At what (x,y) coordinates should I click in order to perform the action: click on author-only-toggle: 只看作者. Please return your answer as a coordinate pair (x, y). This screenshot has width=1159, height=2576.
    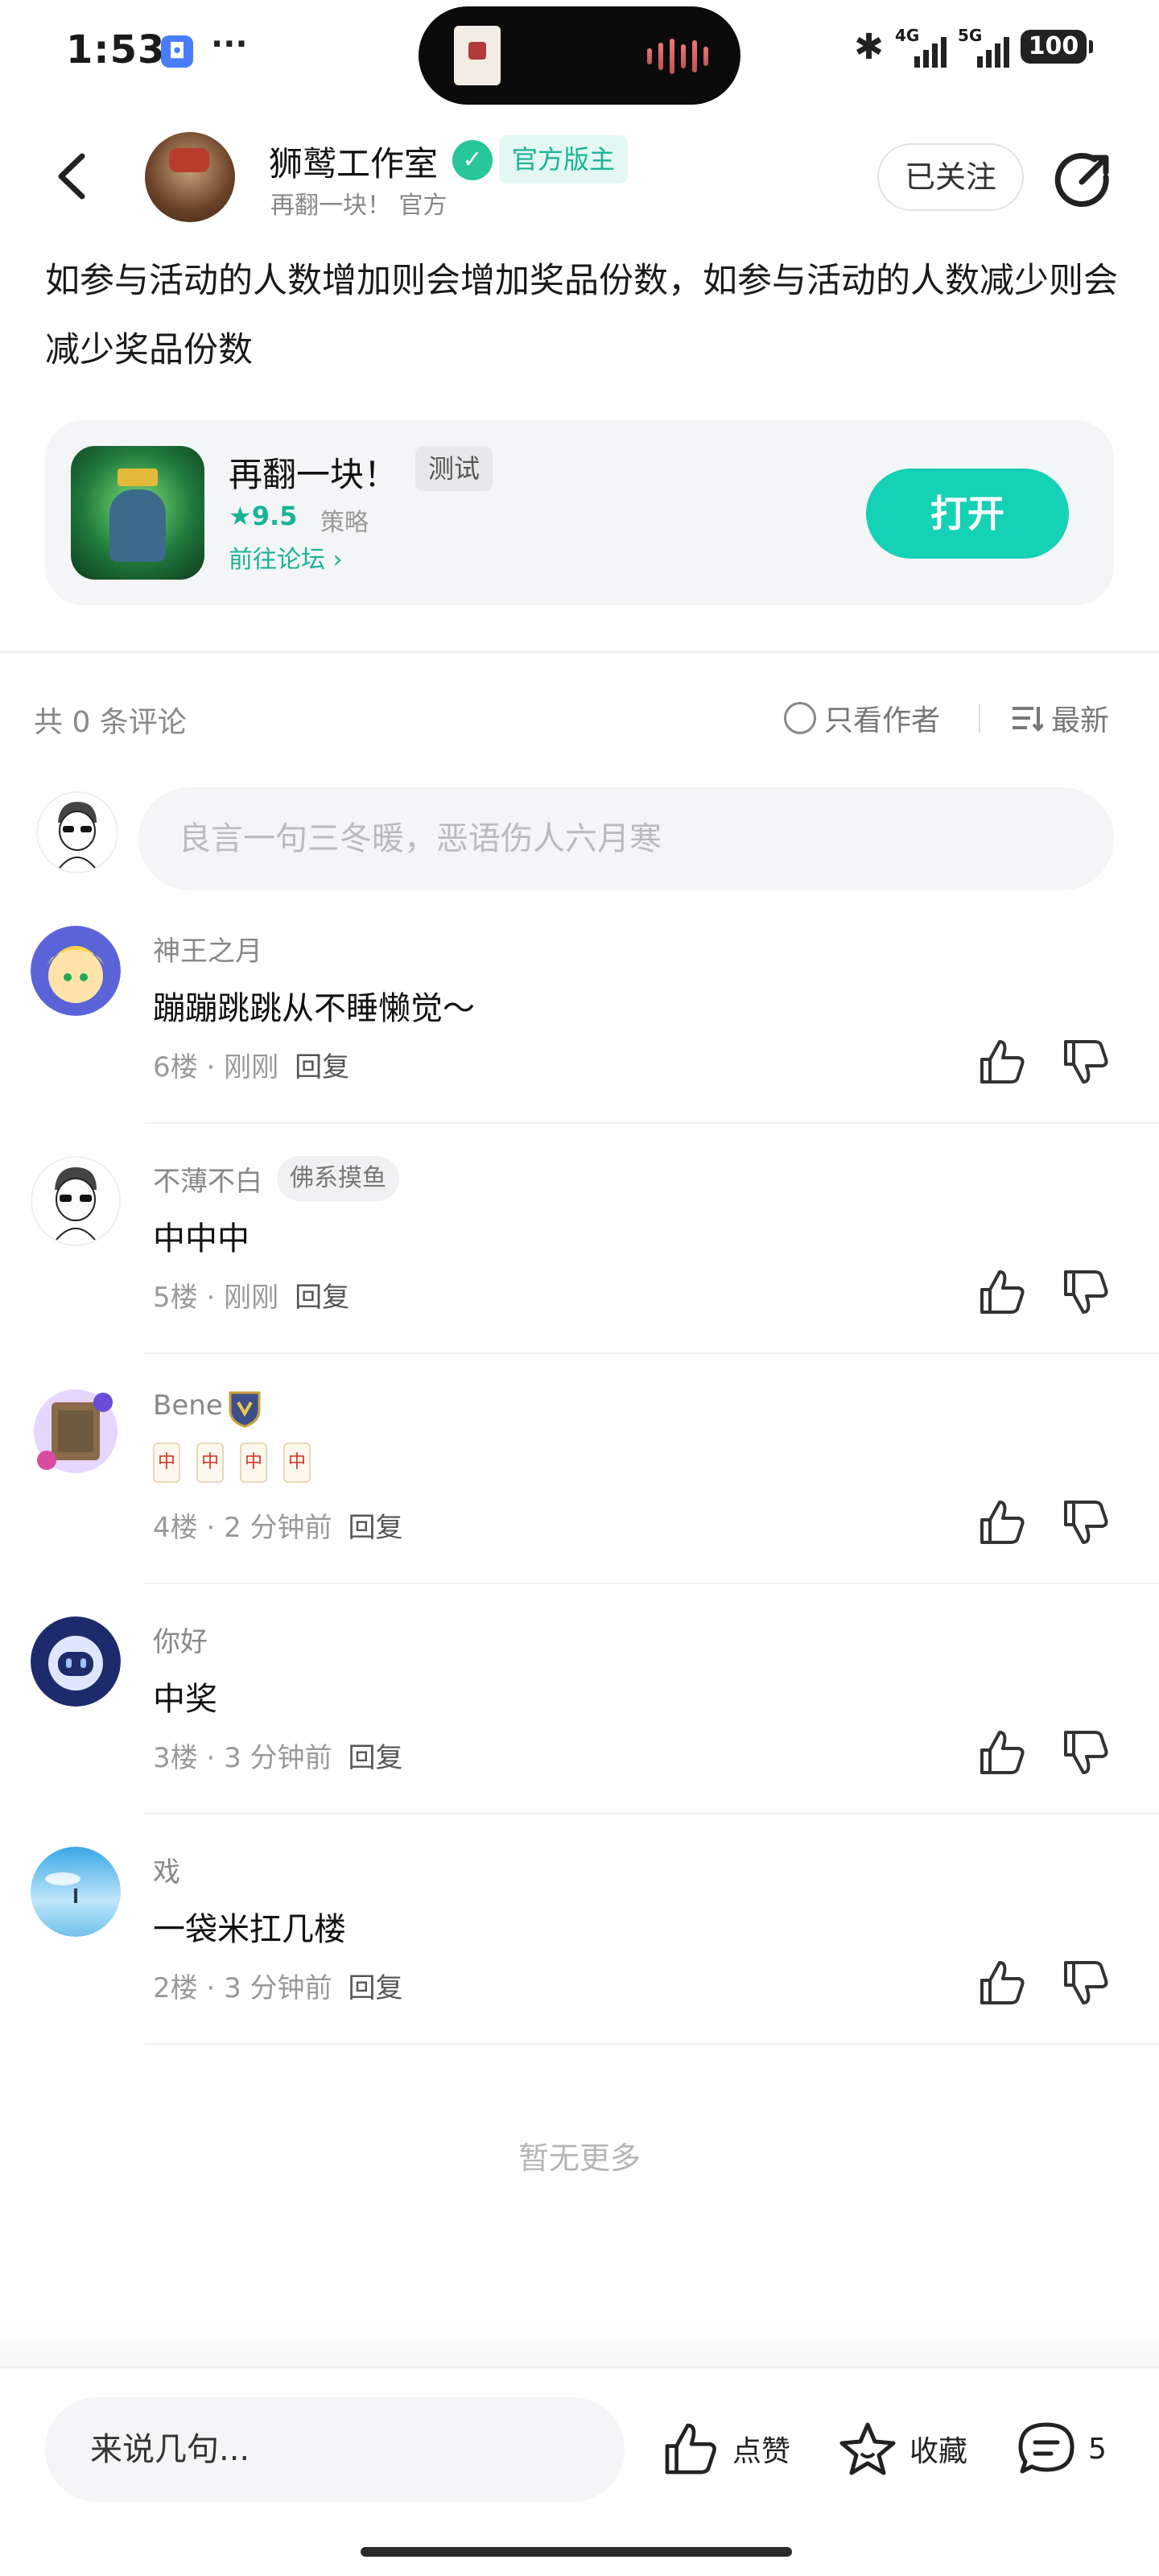
    Looking at the image, I should click on (862, 718).